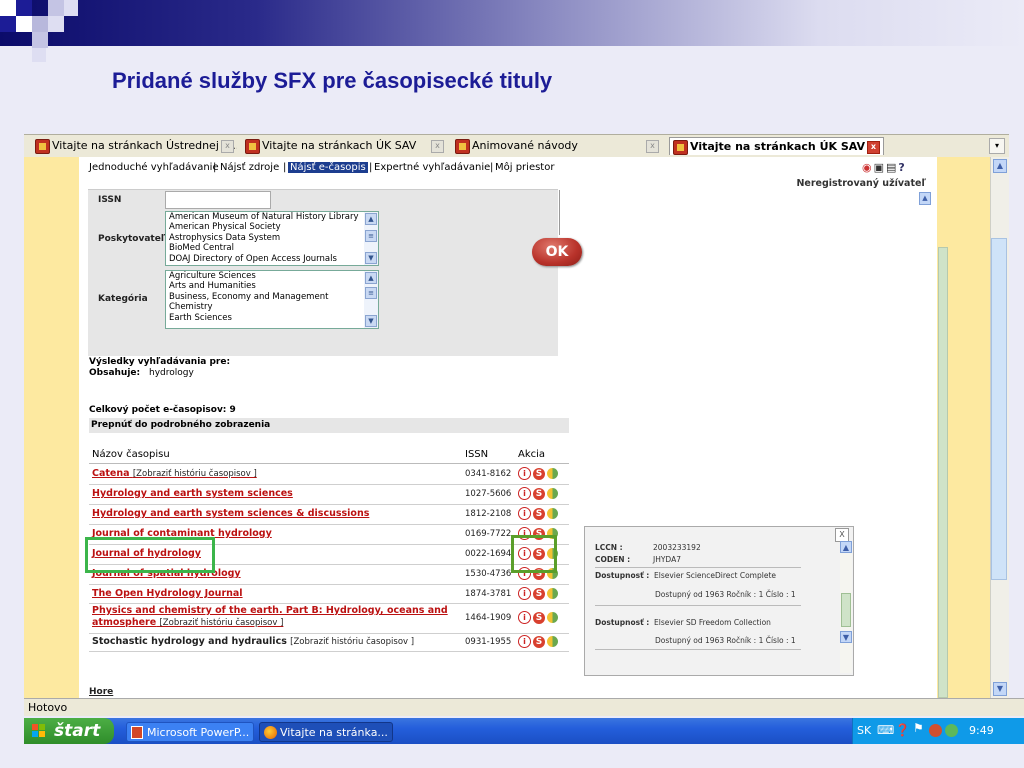  I want to click on inner-scrollbar, so click(943, 472).